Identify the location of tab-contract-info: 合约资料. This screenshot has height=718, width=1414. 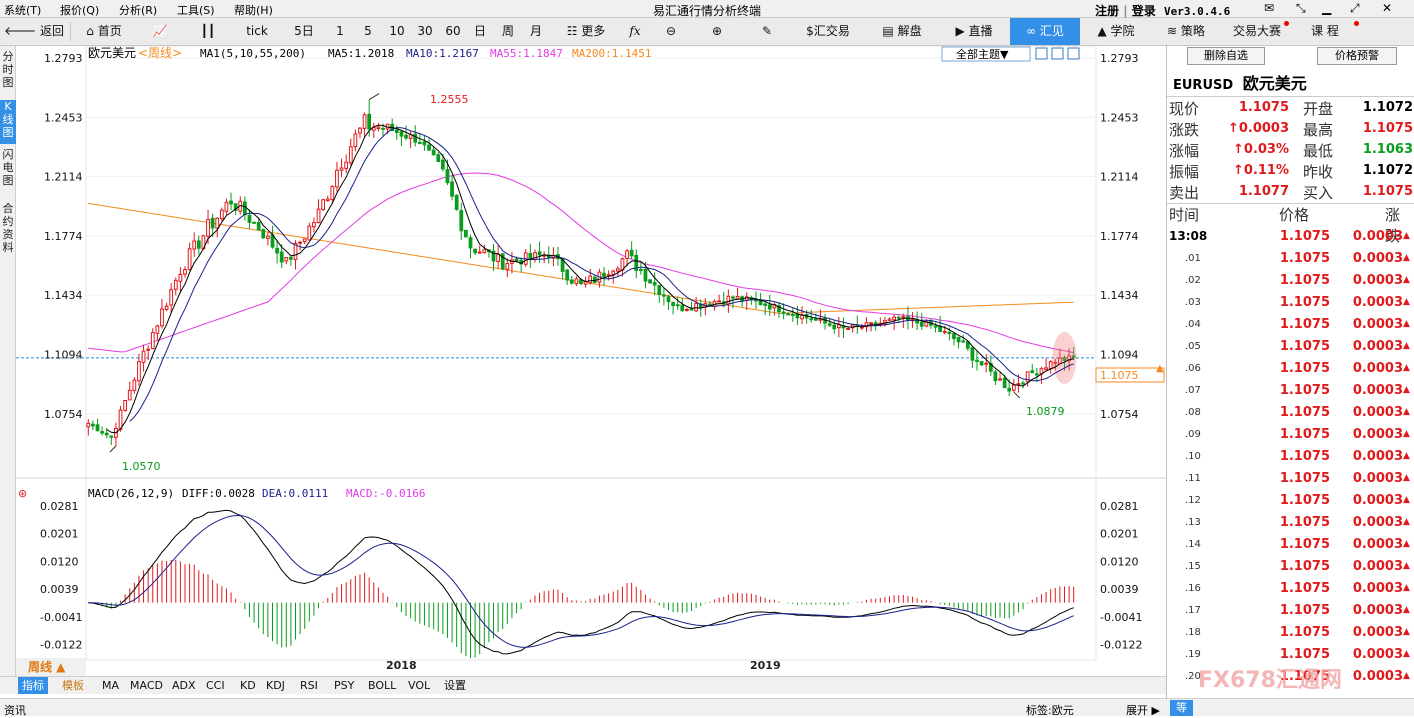
(8, 232).